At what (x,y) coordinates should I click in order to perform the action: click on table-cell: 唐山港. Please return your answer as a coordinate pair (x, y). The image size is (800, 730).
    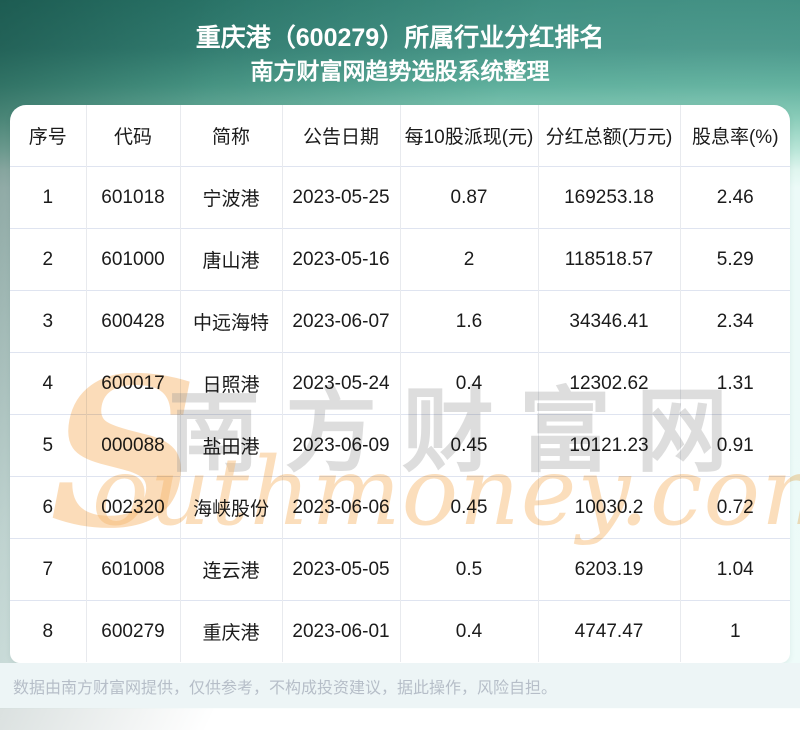
    Looking at the image, I should click on (231, 259).